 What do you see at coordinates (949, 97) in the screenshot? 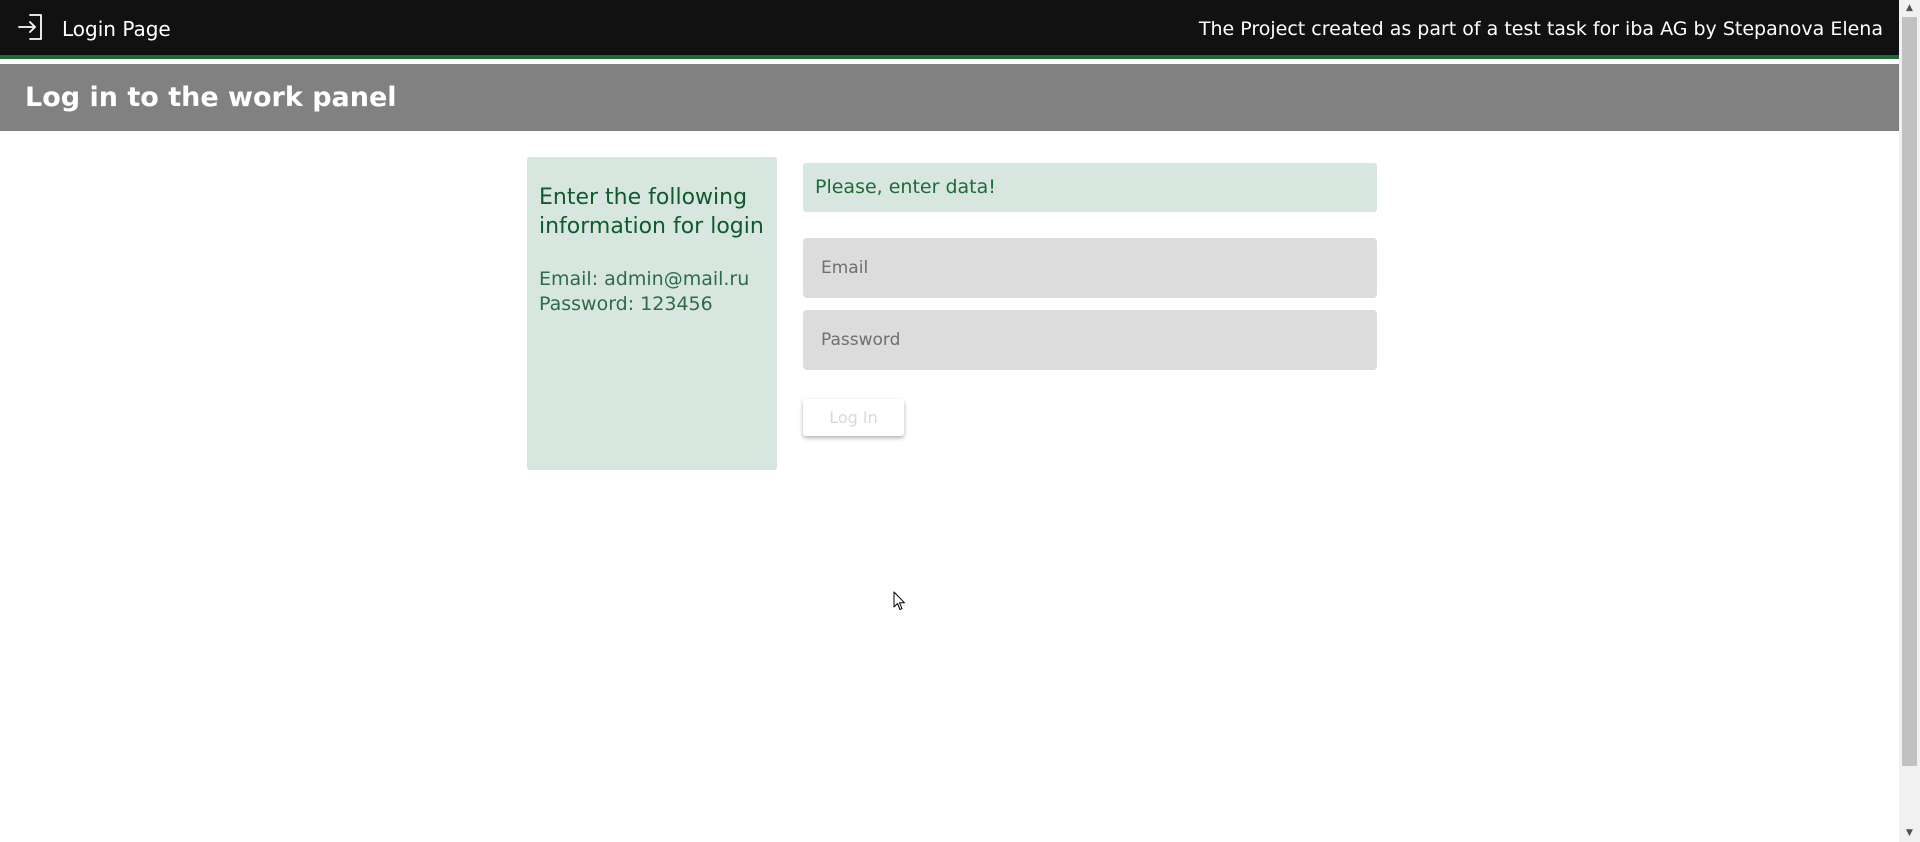
I see `page-header: Log in to the work panel` at bounding box center [949, 97].